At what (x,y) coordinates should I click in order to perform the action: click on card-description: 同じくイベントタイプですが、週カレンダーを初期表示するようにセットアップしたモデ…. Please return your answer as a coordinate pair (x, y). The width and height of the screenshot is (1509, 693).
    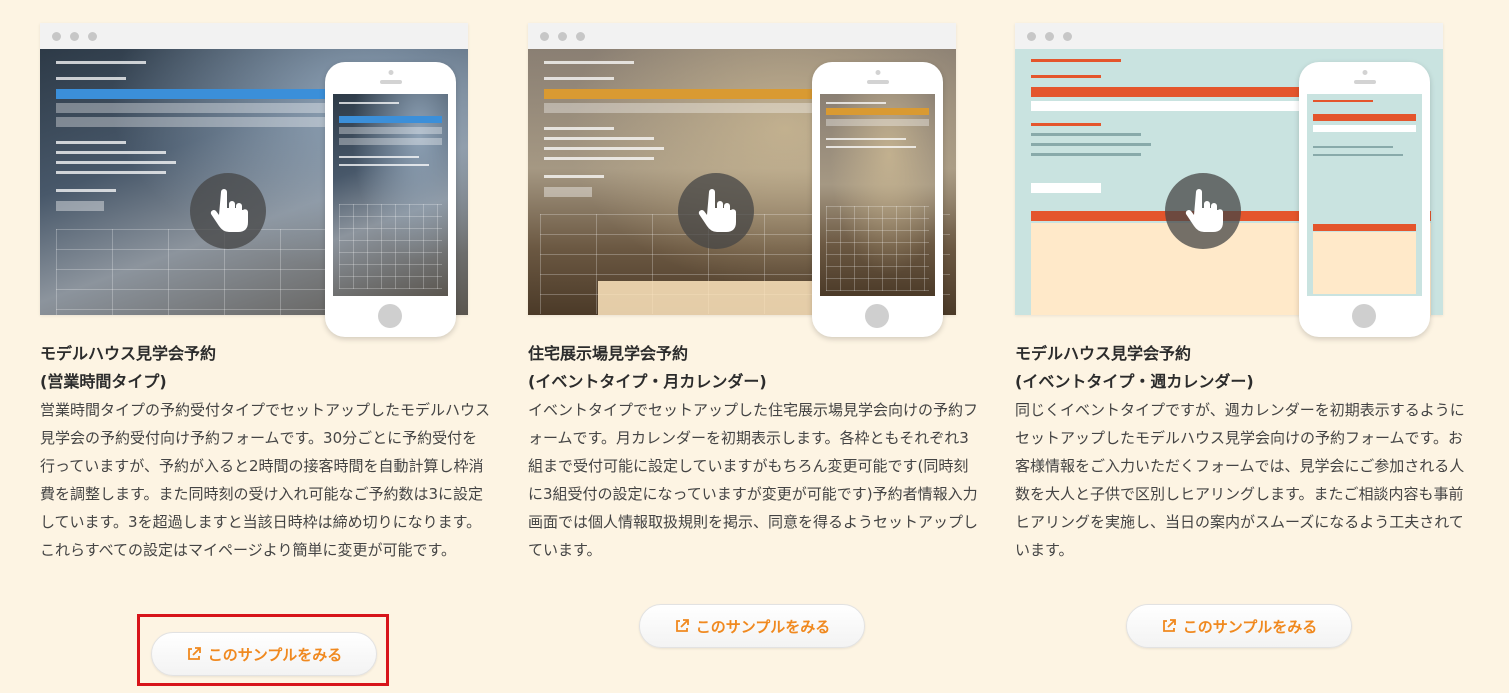
    Looking at the image, I should click on (1240, 480).